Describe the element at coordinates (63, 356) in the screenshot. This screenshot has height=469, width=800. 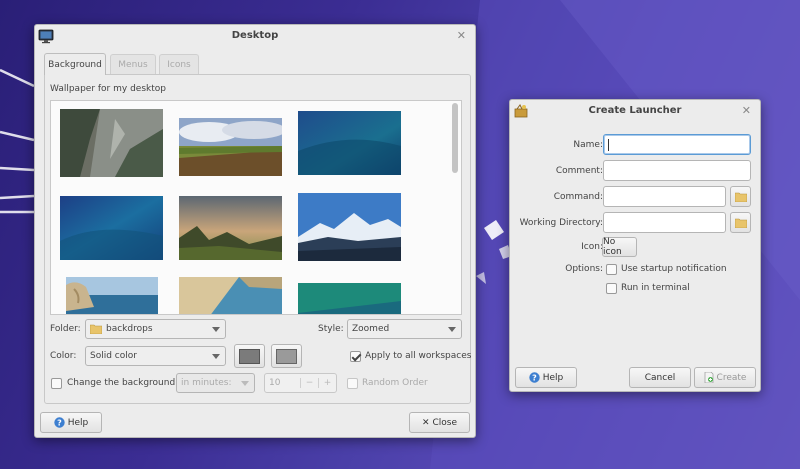
I see `color-label: Color:` at that location.